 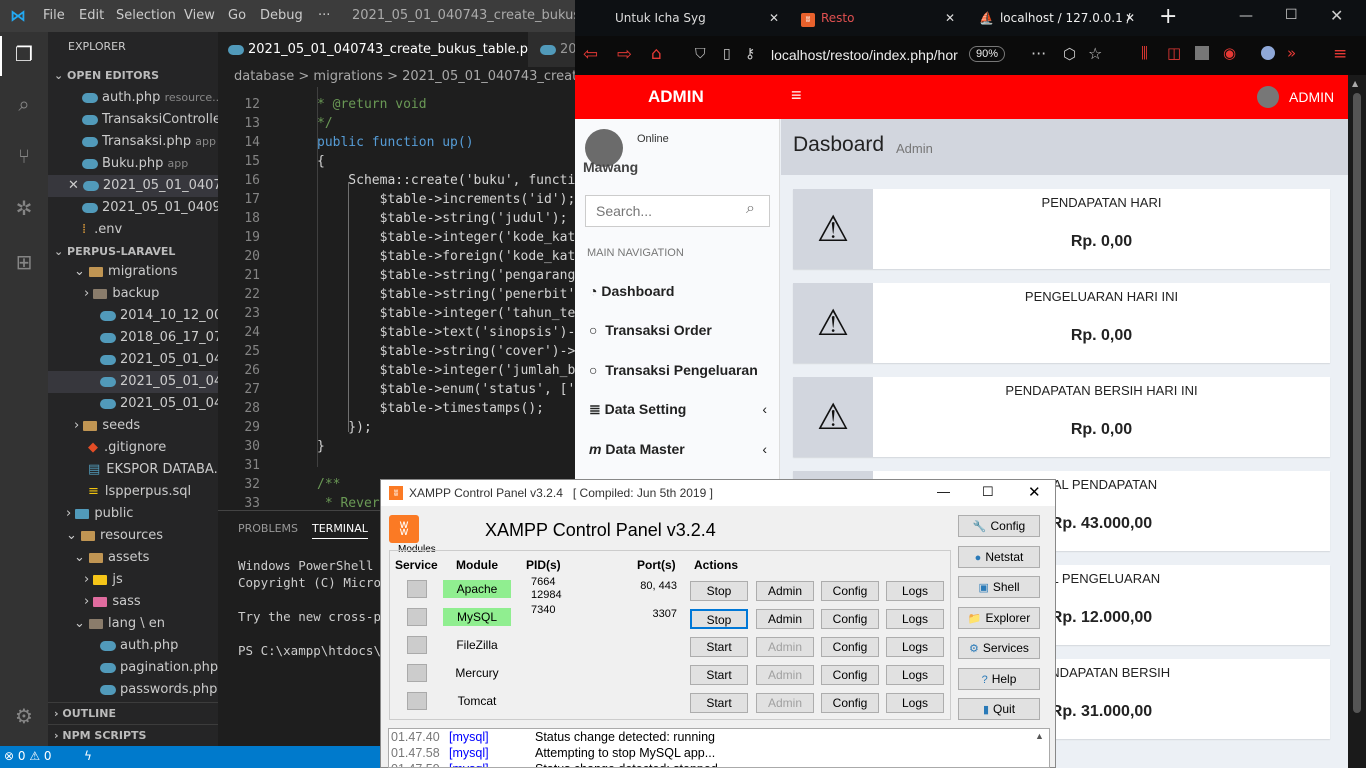 What do you see at coordinates (1268, 97) in the screenshot?
I see `avatar` at bounding box center [1268, 97].